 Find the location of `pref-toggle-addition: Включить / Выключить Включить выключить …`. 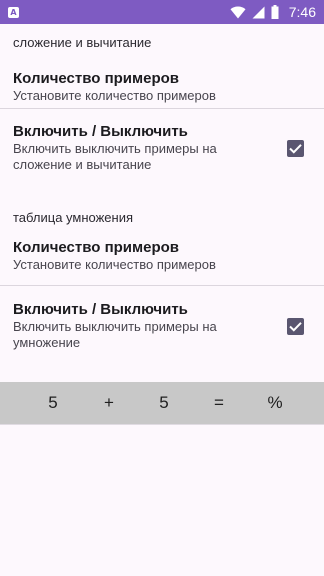

pref-toggle-addition: Включить / Выключить Включить выключить … is located at coordinates (162, 149).